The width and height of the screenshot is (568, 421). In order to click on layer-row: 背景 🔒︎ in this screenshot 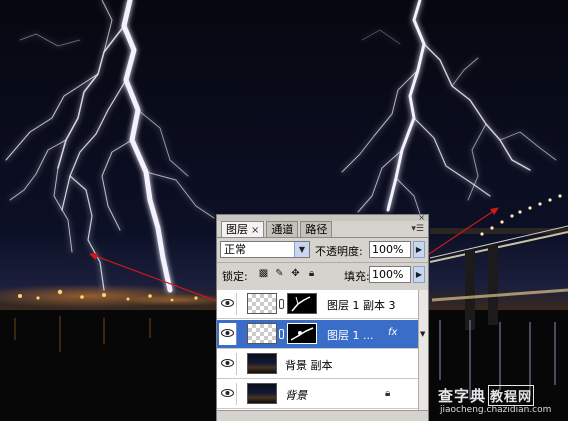, I will do `click(317, 394)`.